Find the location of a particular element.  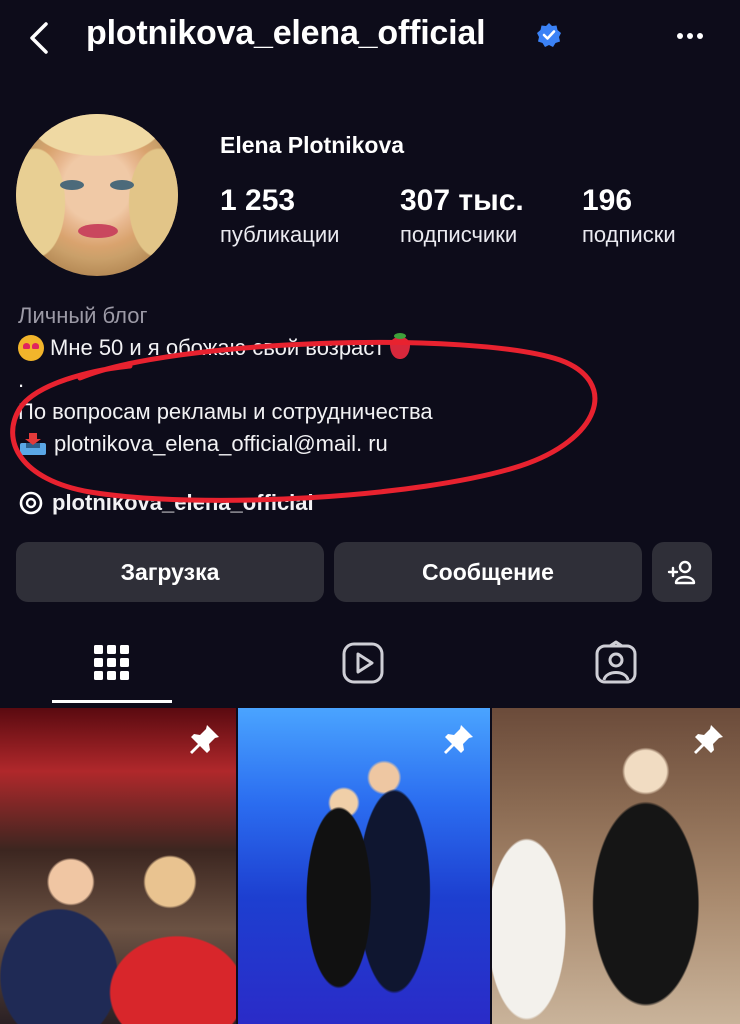

add-friend-button is located at coordinates (682, 572).